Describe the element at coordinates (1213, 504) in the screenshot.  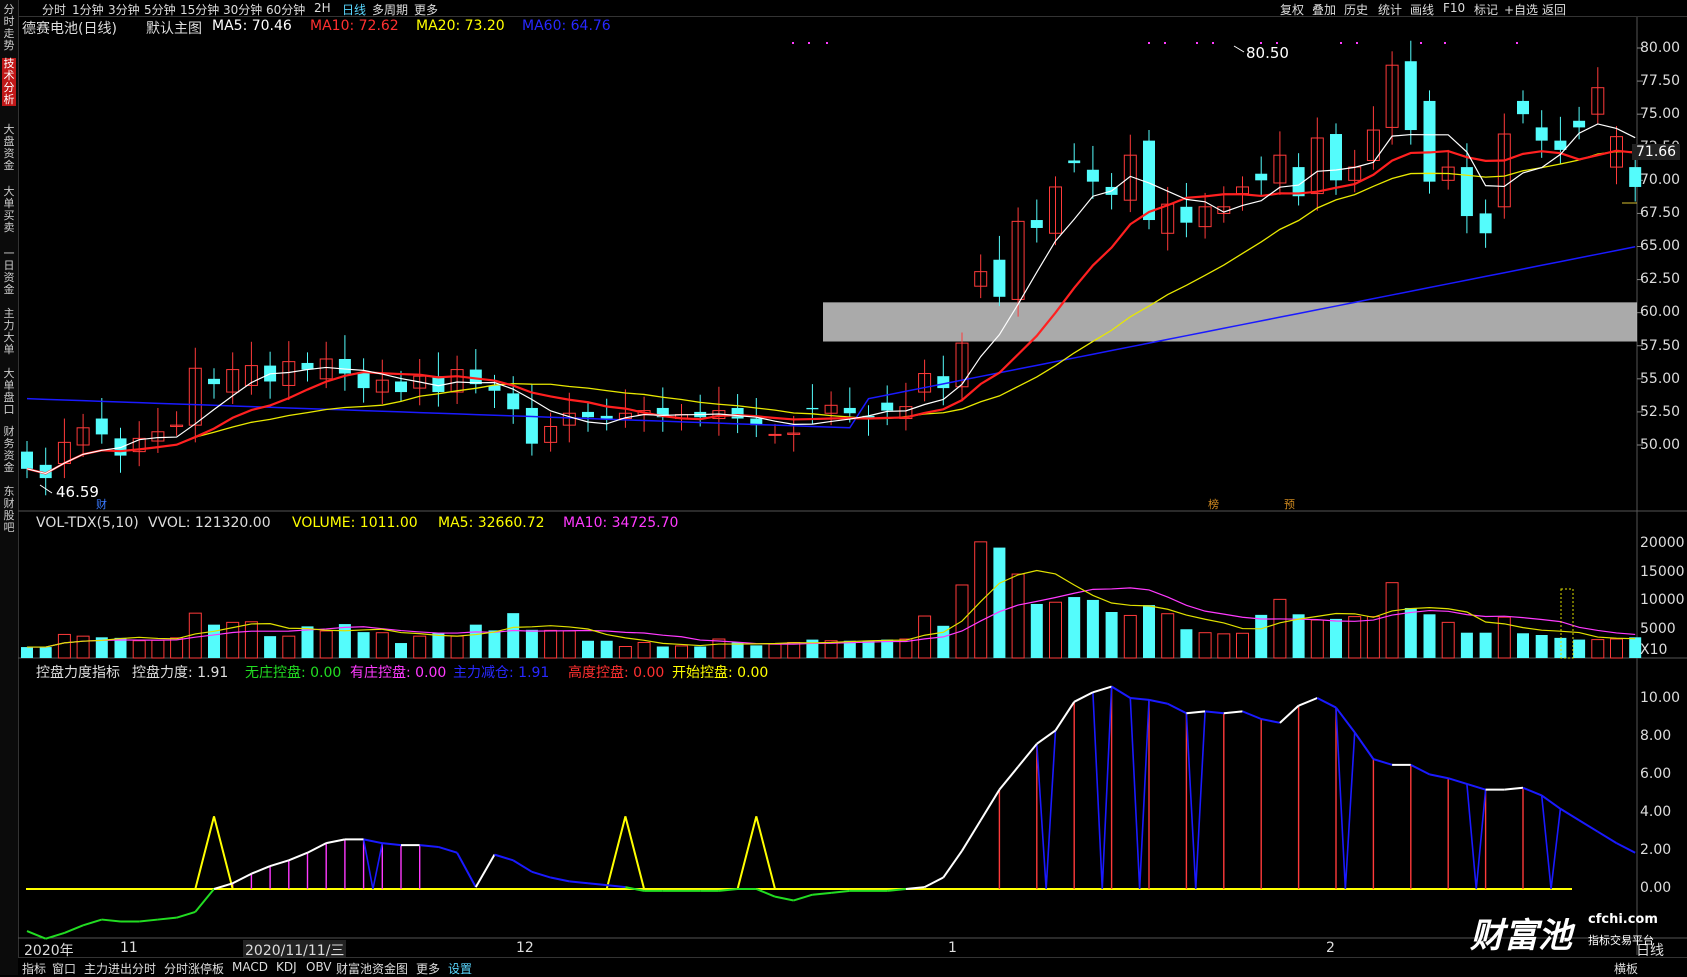
I see `event-badge: 榜` at that location.